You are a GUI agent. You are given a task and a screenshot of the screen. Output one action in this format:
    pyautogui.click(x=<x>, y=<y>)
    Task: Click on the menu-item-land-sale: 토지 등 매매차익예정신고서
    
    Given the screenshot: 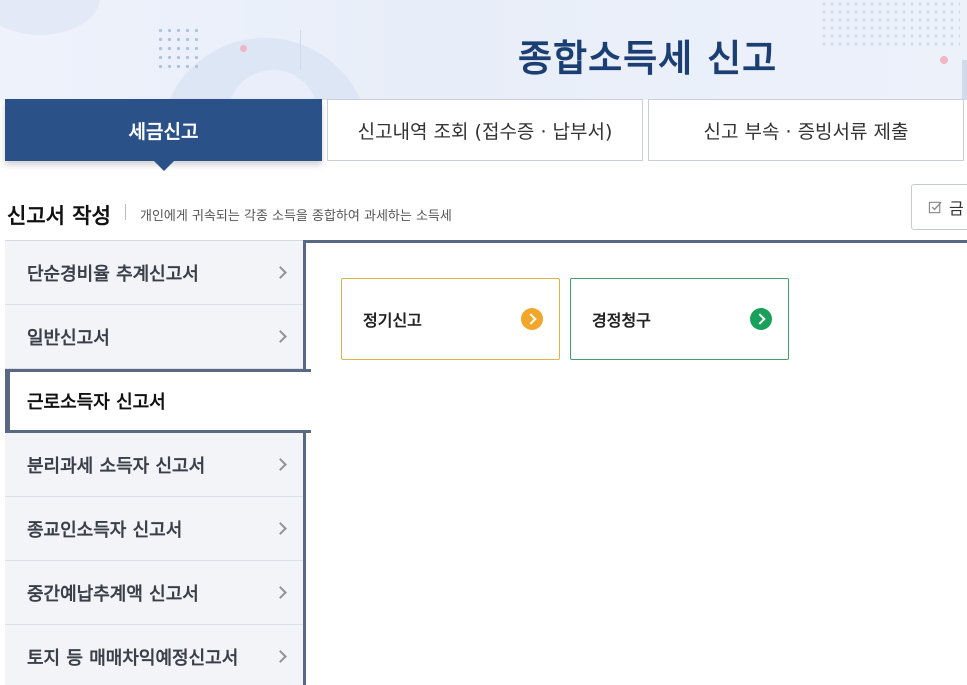 What is the action you would take?
    pyautogui.click(x=154, y=655)
    